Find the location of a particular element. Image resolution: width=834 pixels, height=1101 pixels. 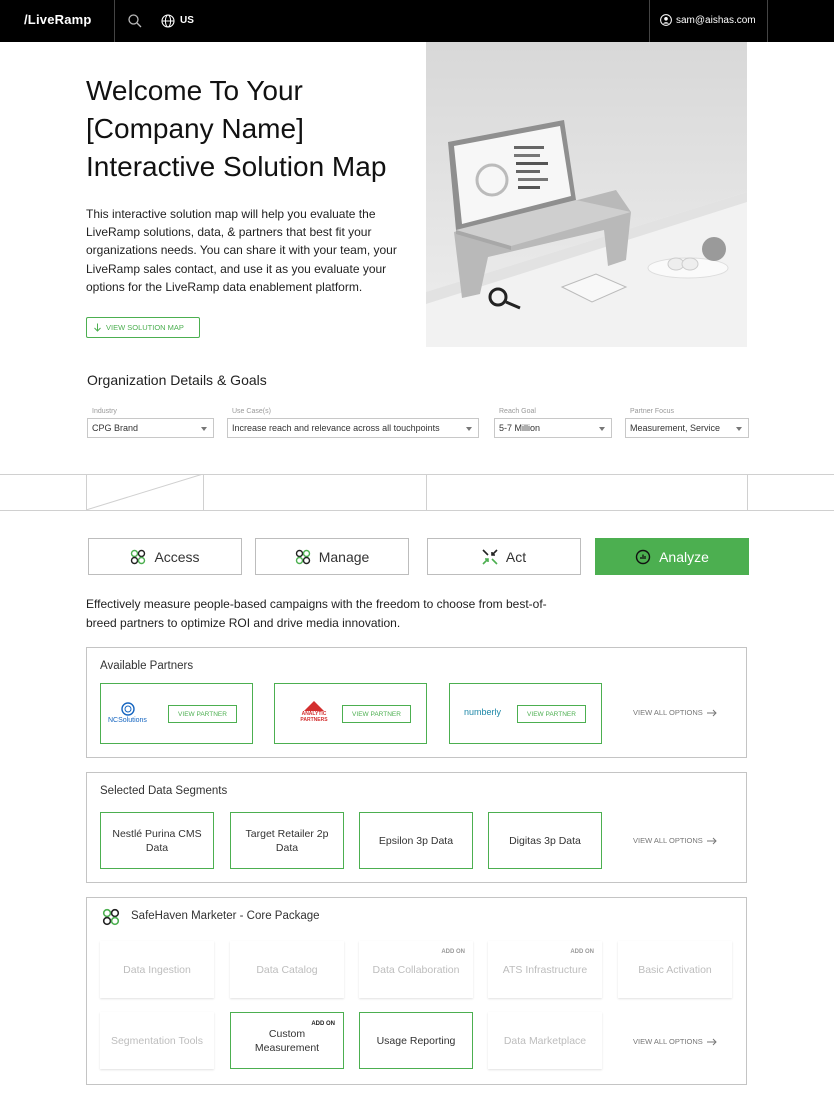

package-item-label: Usage Reporting is located at coordinates (416, 1040).